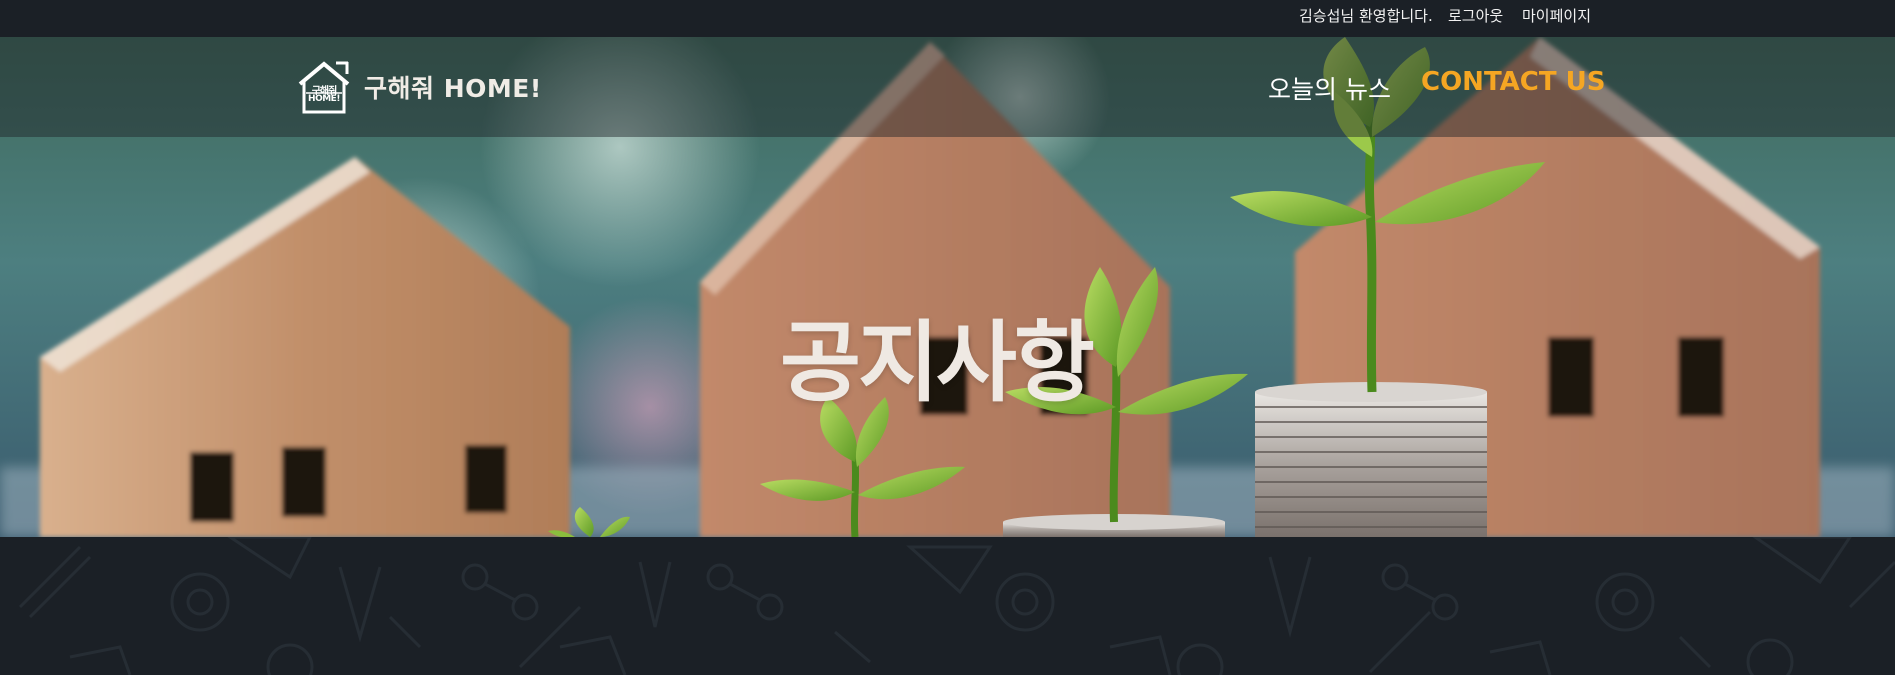 The height and width of the screenshot is (675, 1895). I want to click on logo-link: 구해줘 HOME! 구해줘 HOME!, so click(419, 87).